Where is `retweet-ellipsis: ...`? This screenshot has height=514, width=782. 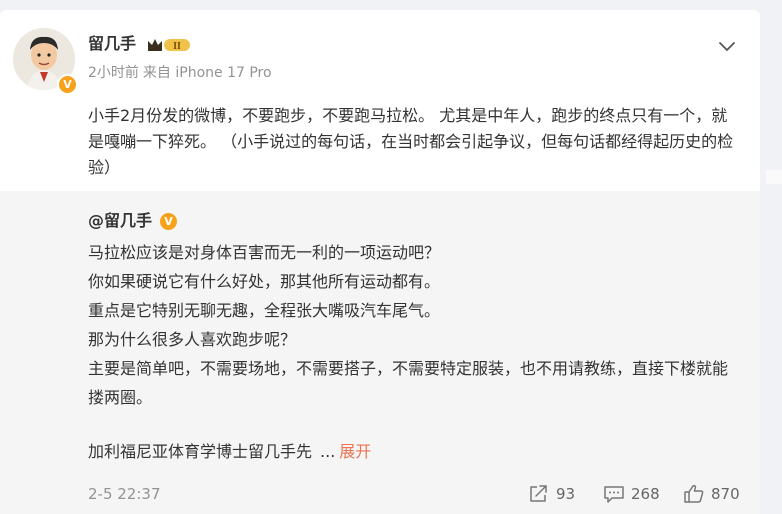
retweet-ellipsis: ... is located at coordinates (328, 451).